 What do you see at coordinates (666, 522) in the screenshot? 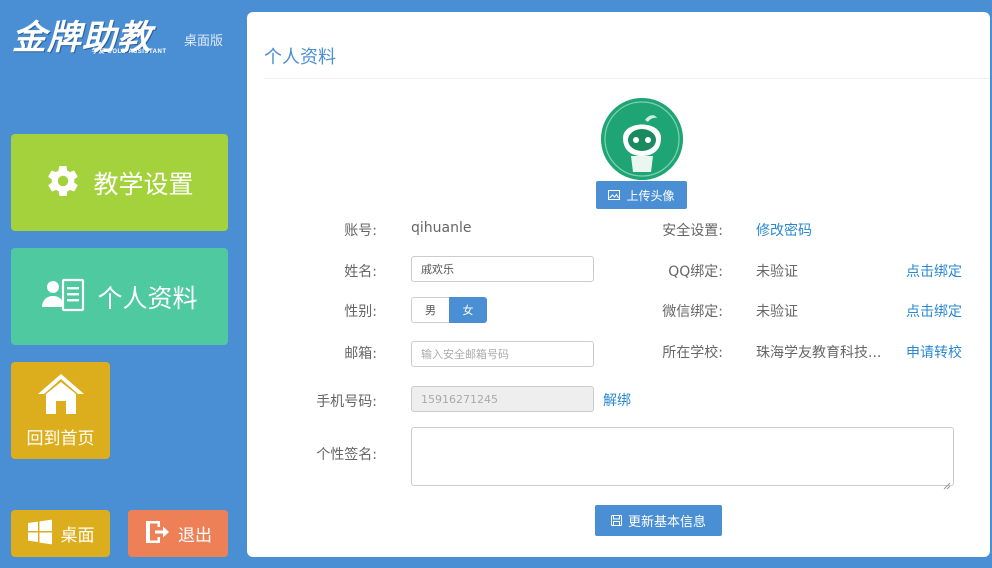
I see `update-info-label: 更新基本信息` at bounding box center [666, 522].